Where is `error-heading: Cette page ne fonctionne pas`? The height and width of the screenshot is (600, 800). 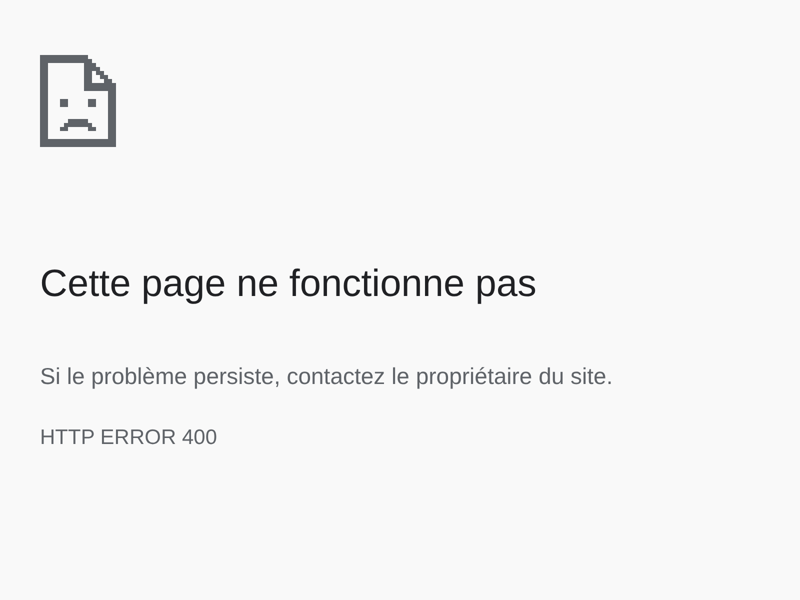 error-heading: Cette page ne fonctionne pas is located at coordinates (289, 284).